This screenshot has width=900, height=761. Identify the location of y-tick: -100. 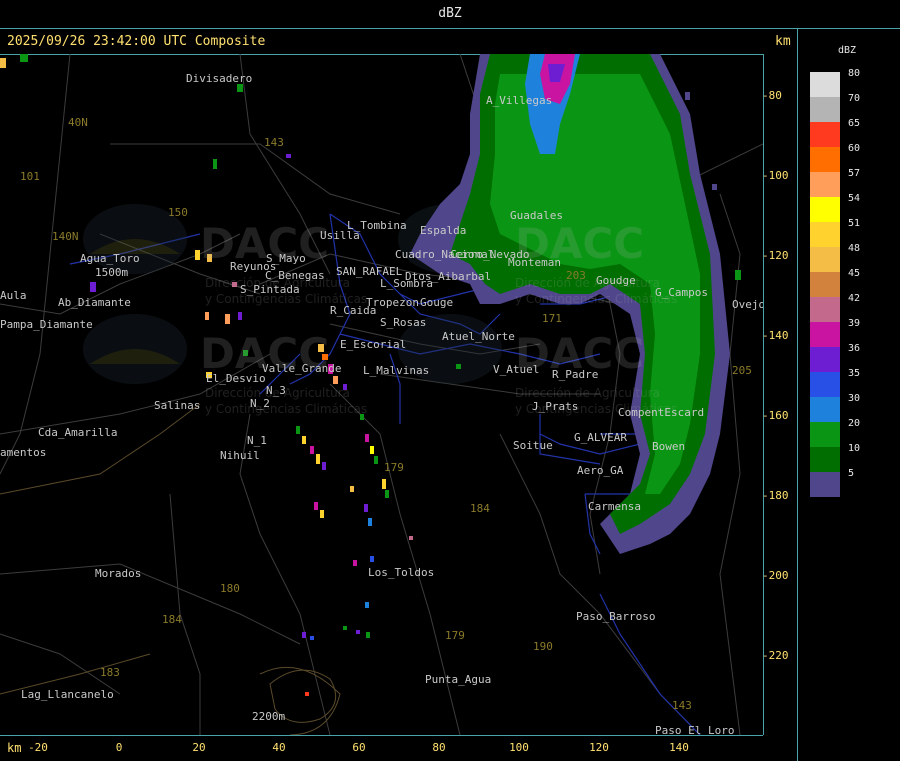
(775, 175).